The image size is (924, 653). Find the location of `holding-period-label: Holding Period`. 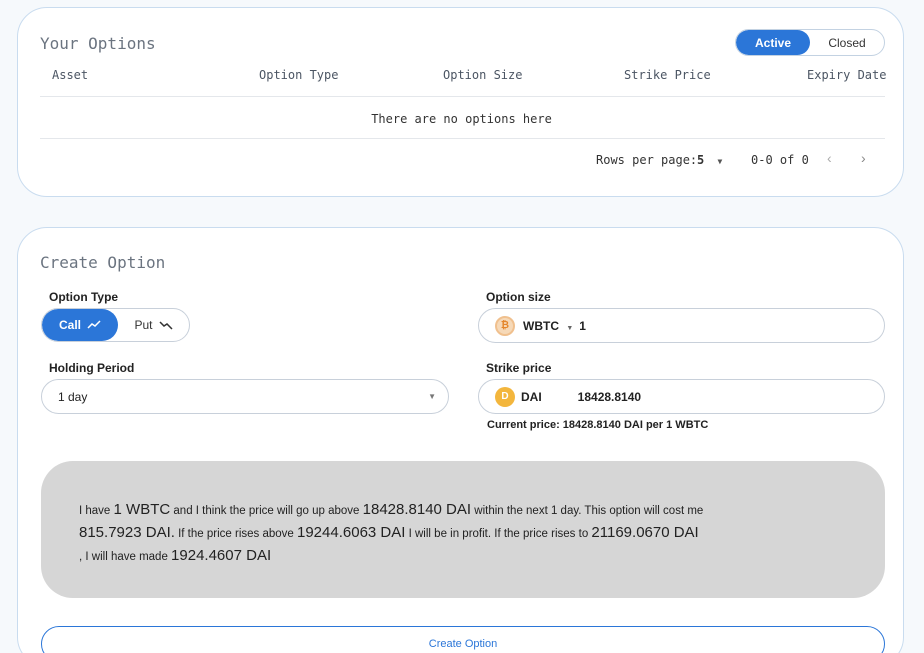

holding-period-label: Holding Period is located at coordinates (92, 368).